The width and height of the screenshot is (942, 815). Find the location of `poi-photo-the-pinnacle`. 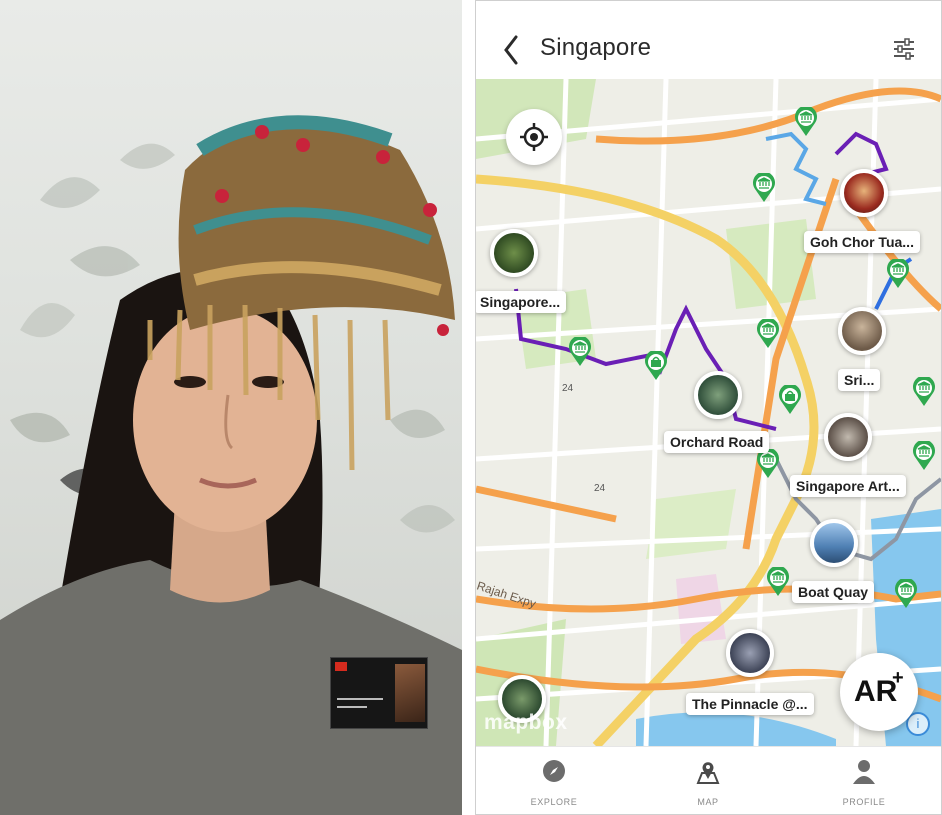

poi-photo-the-pinnacle is located at coordinates (750, 653).